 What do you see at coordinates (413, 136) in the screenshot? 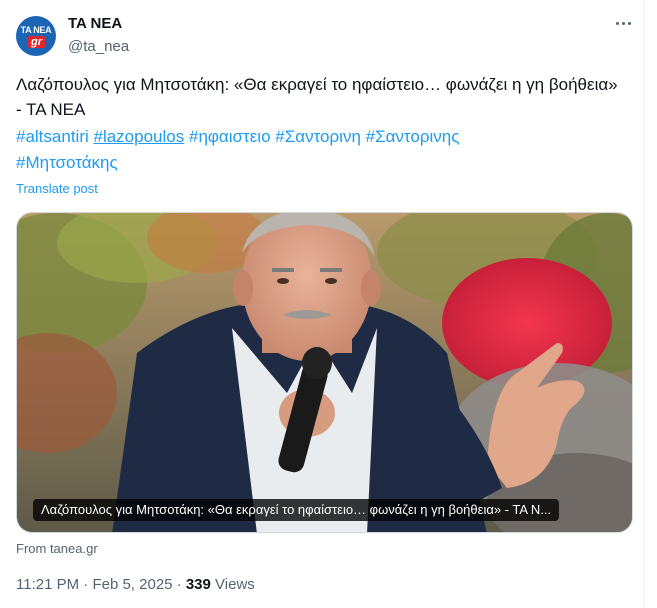
I see `hashtag-link: #Σαντορινης` at bounding box center [413, 136].